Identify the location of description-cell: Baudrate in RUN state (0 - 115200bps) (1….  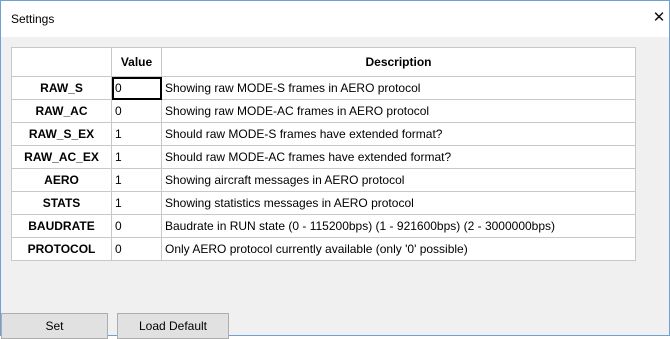
(398, 226).